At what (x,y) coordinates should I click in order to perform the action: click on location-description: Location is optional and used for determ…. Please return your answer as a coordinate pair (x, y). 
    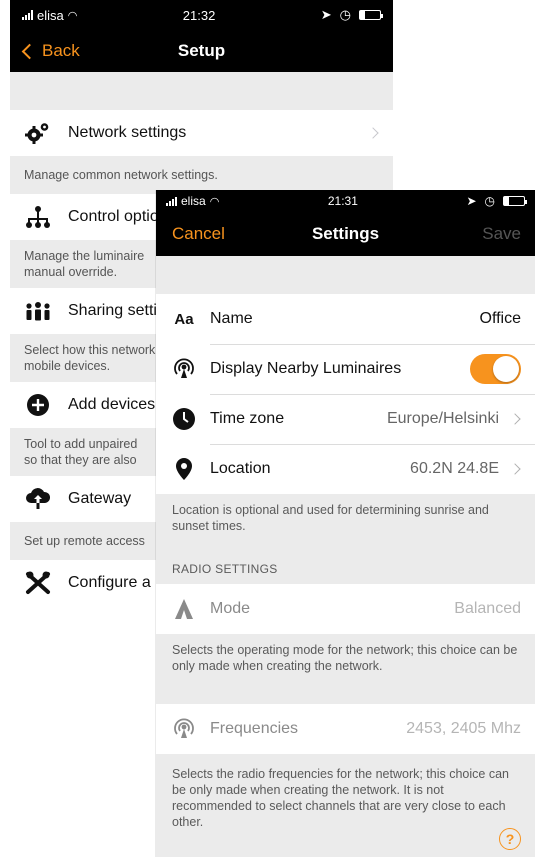
    Looking at the image, I should click on (330, 518).